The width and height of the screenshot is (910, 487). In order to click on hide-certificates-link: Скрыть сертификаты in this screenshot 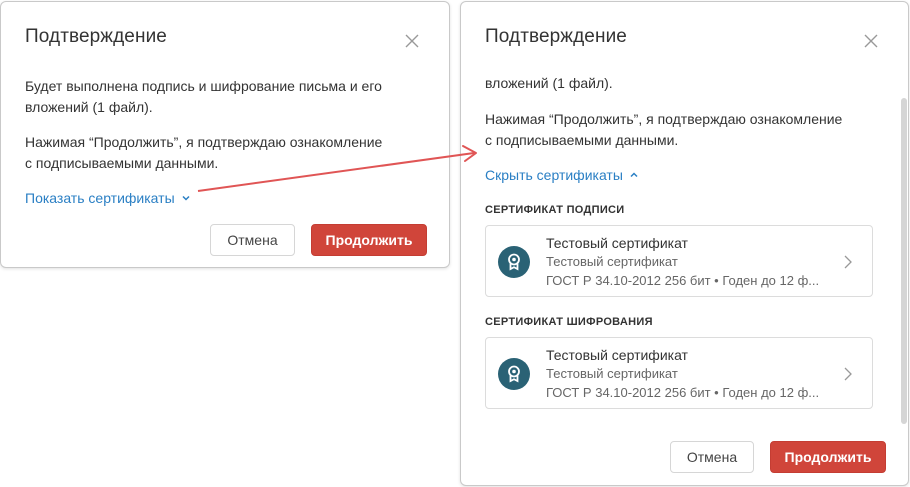, I will do `click(562, 175)`.